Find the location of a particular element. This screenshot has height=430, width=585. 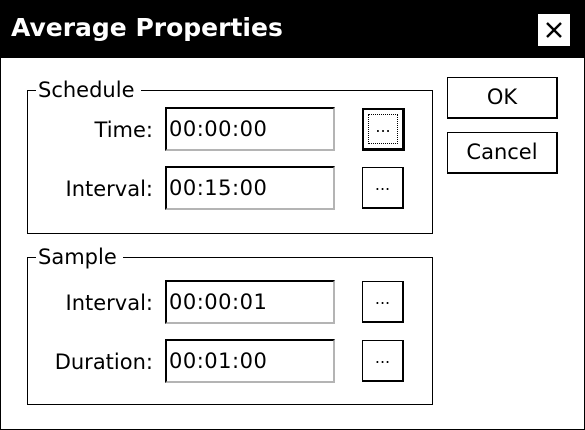

dialog-title: Average Properties is located at coordinates (147, 27).